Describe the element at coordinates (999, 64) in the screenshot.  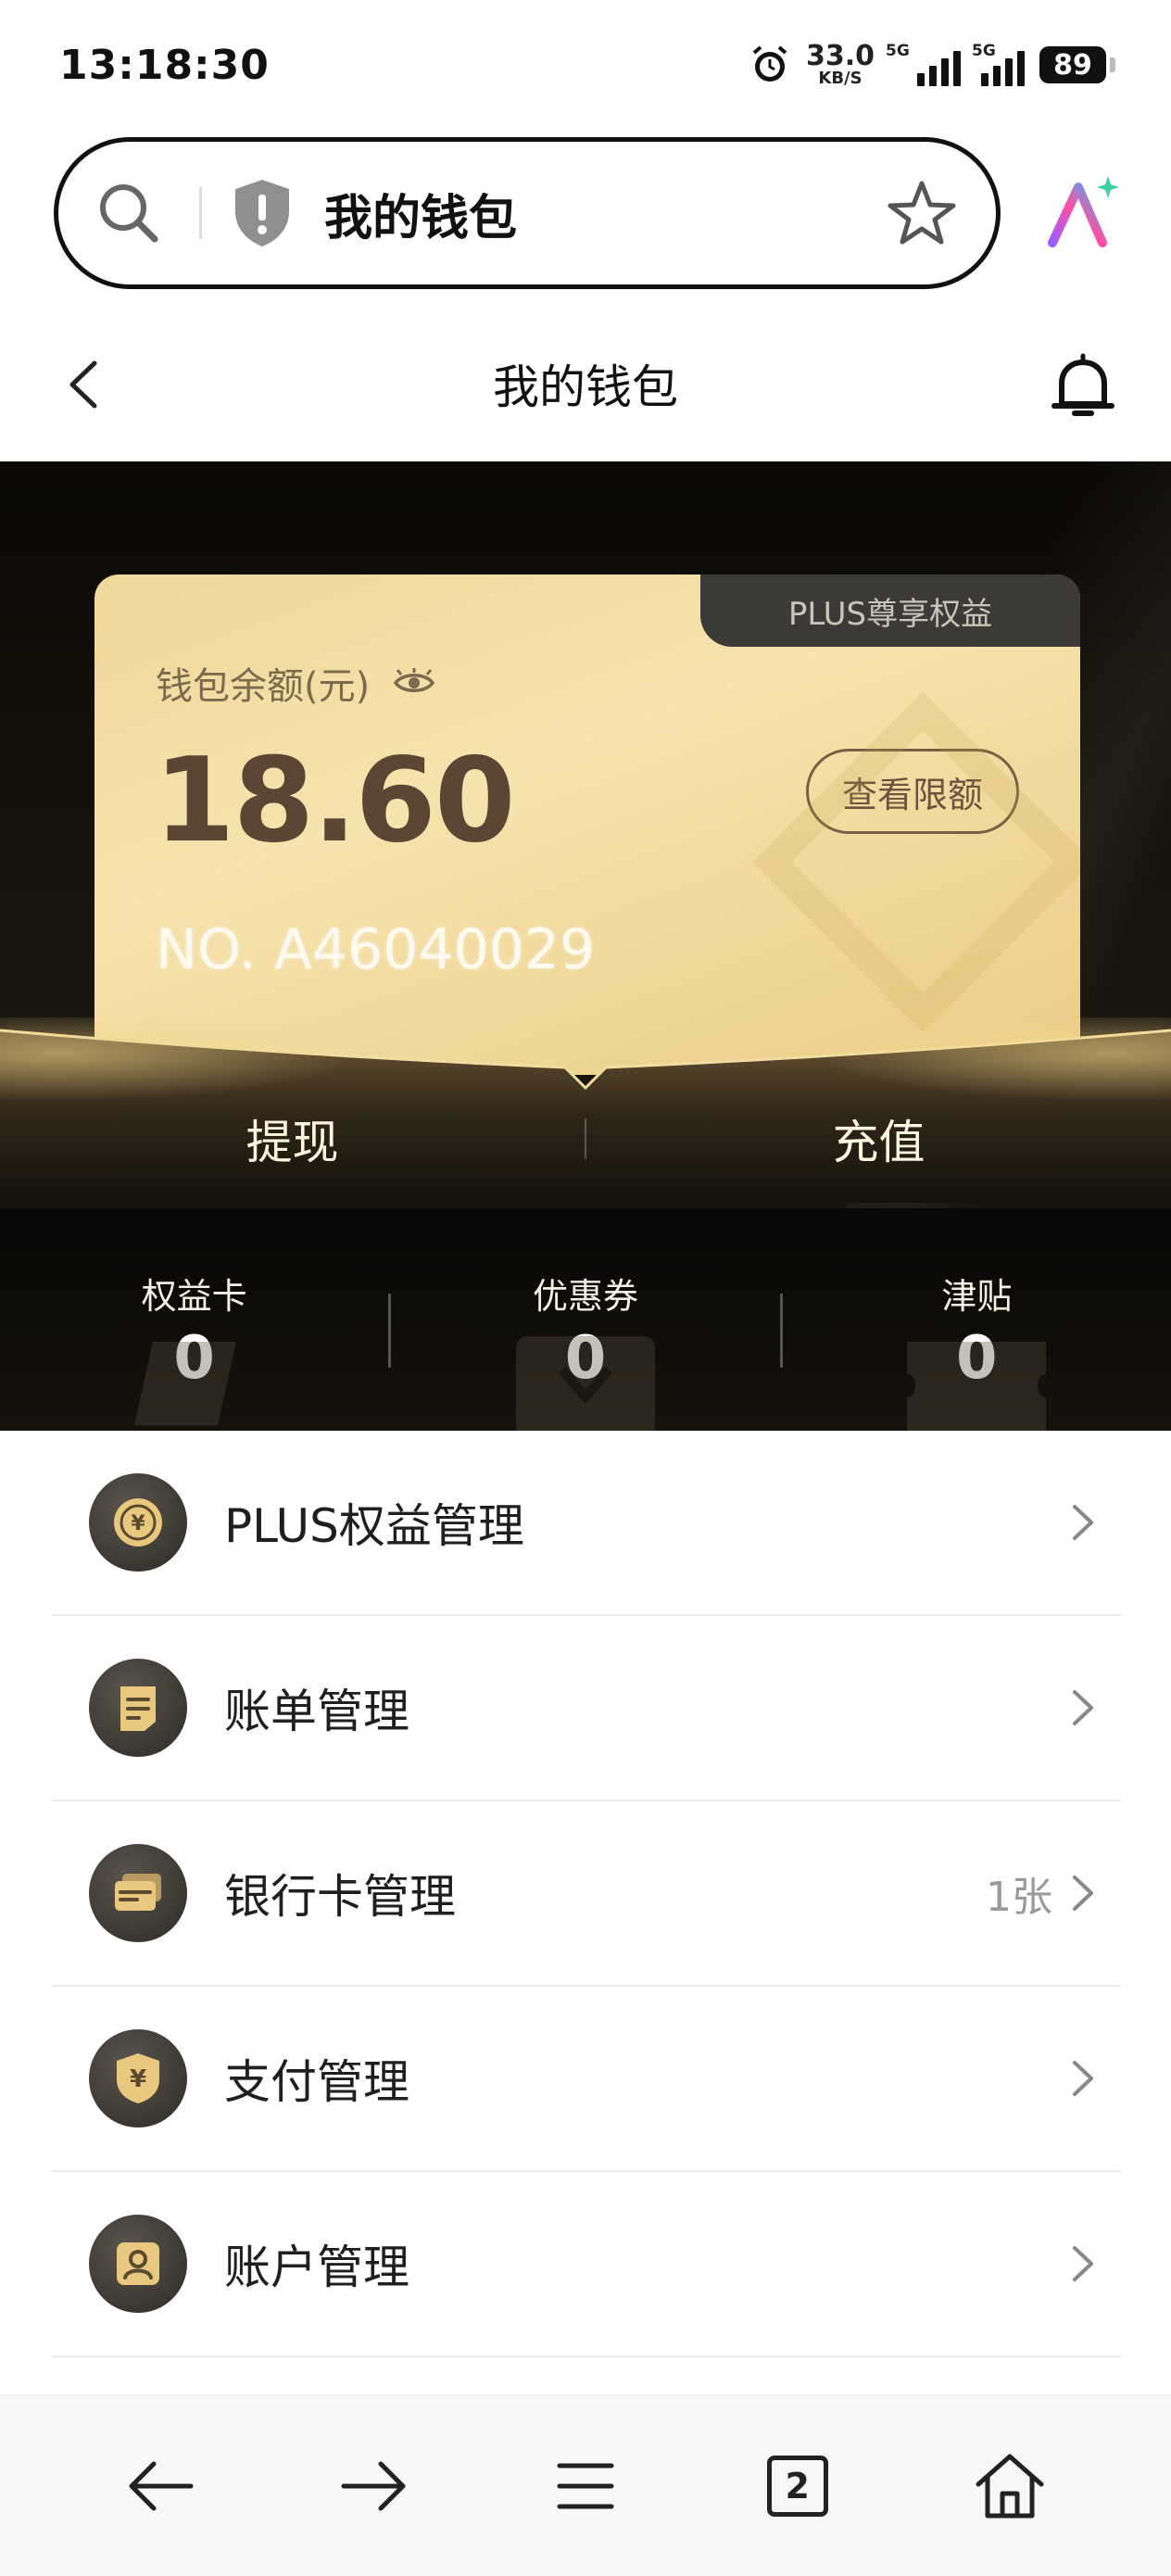
I see `signal-2-icon: 5G` at that location.